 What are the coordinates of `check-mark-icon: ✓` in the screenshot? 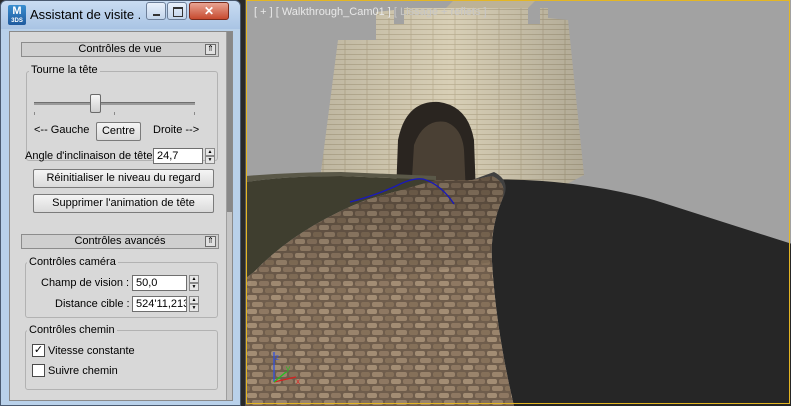 It's located at (38, 350).